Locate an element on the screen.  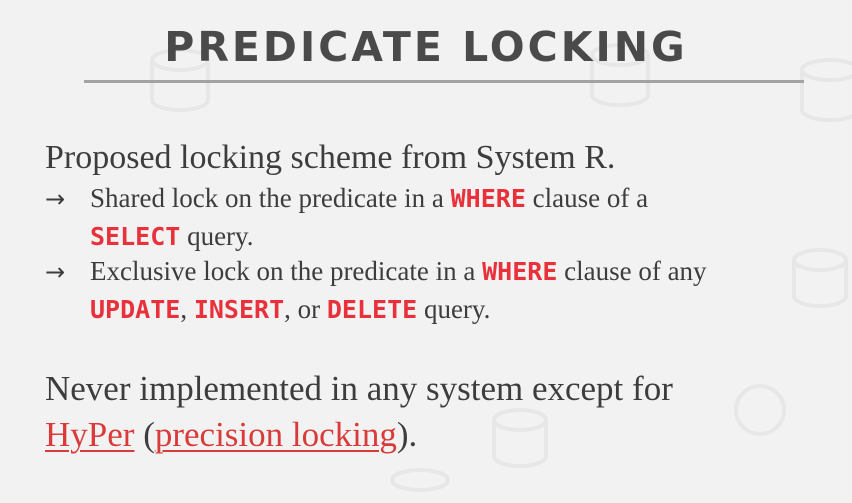
bullet-continuation: SELECT query. is located at coordinates (346, 236).